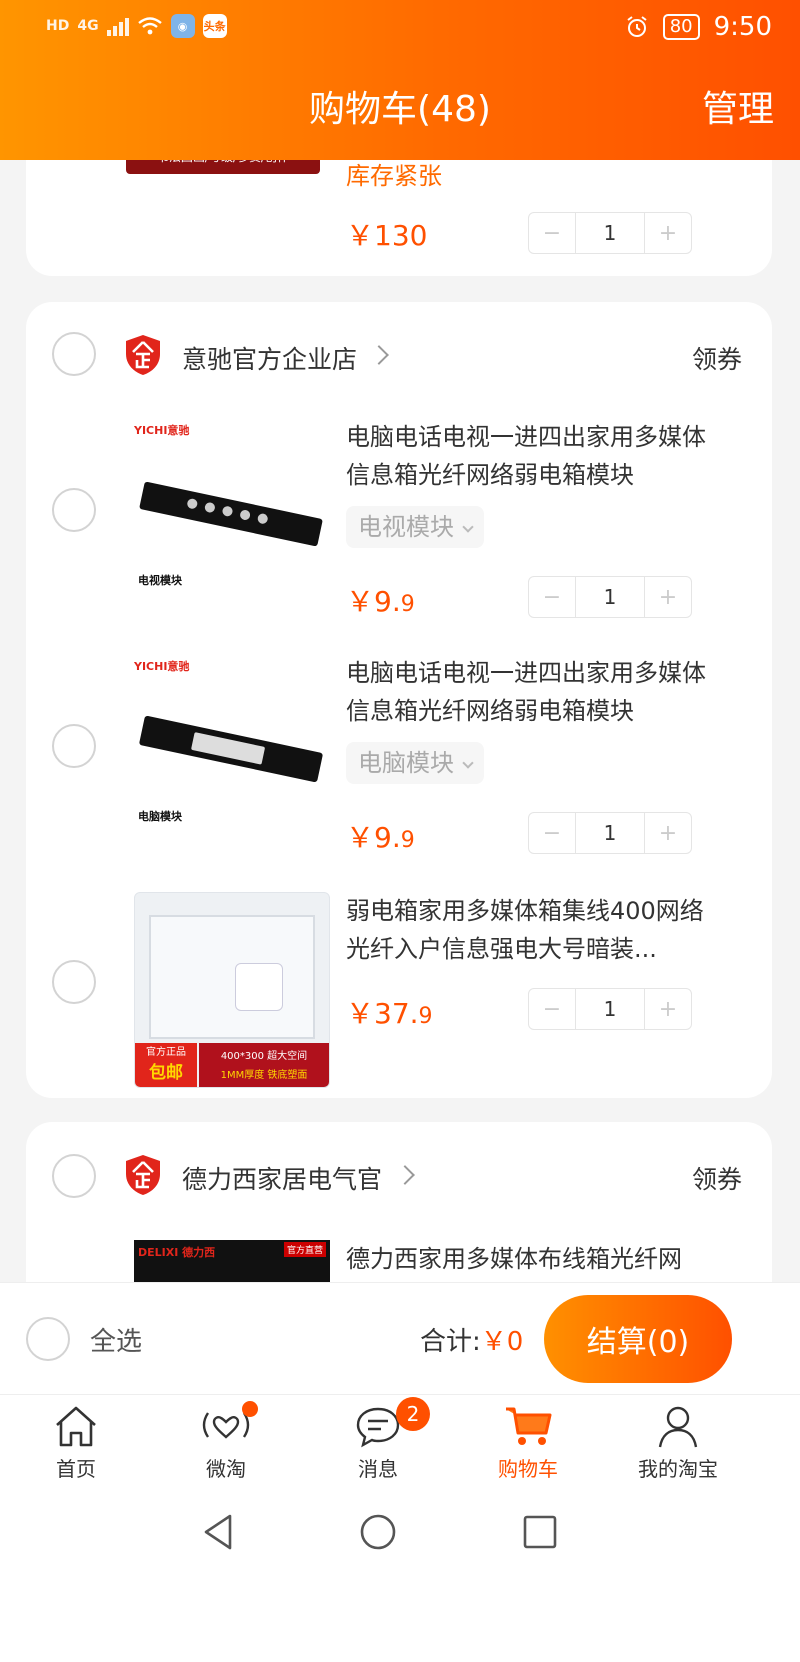 This screenshot has height=1662, width=800. I want to click on network-indicator: 4G, so click(88, 26).